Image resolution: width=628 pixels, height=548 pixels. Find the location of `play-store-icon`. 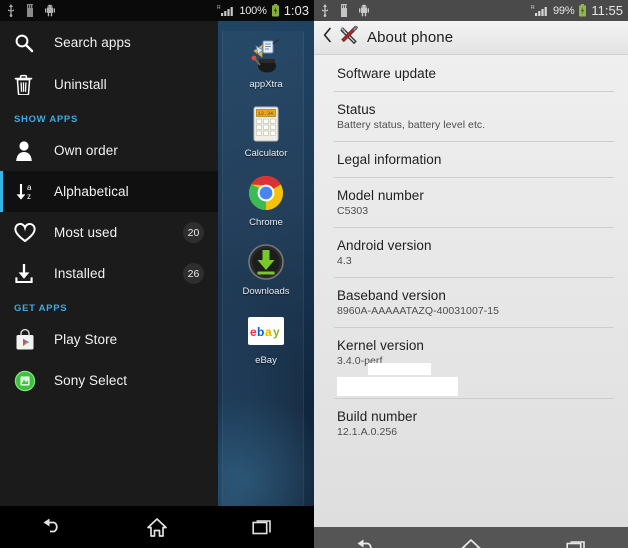

play-store-icon is located at coordinates (30, 339).